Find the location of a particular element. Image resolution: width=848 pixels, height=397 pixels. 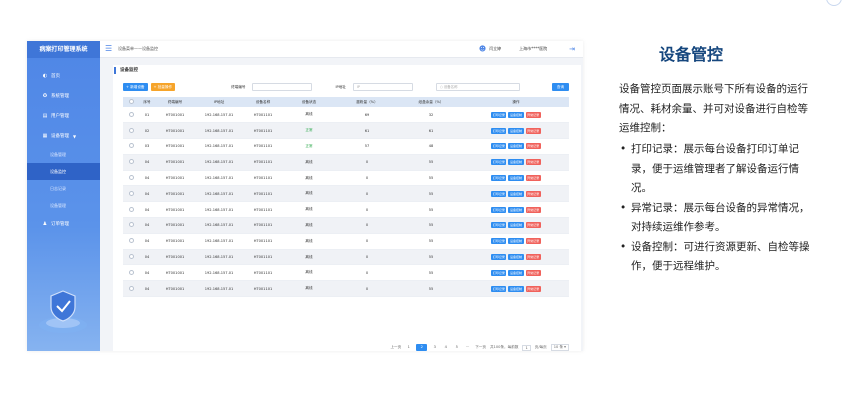

menu-icon: ☰ is located at coordinates (110, 49).